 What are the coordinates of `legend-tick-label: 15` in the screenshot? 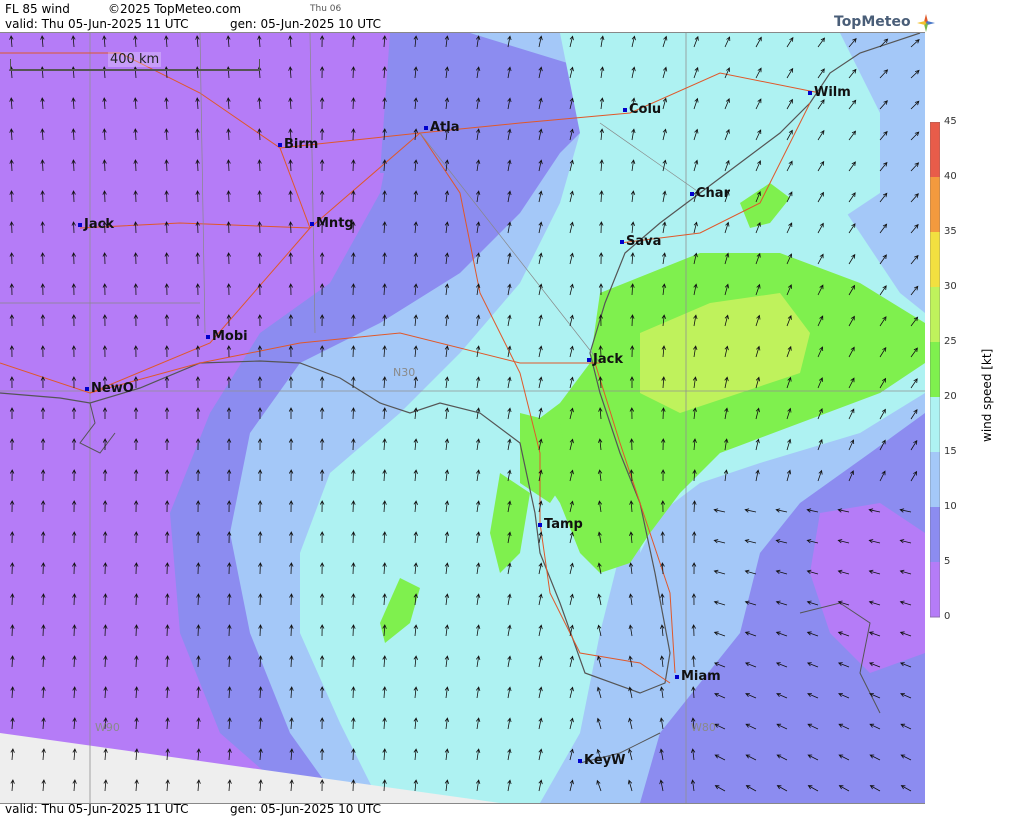 It's located at (950, 451).